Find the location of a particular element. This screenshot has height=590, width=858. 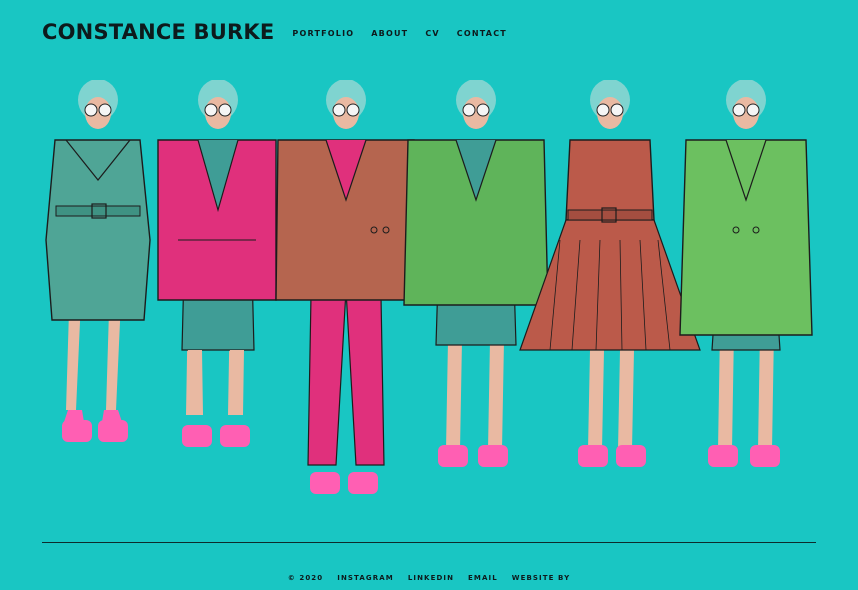

nav-portfolio: PORTFOLIO is located at coordinates (323, 33).